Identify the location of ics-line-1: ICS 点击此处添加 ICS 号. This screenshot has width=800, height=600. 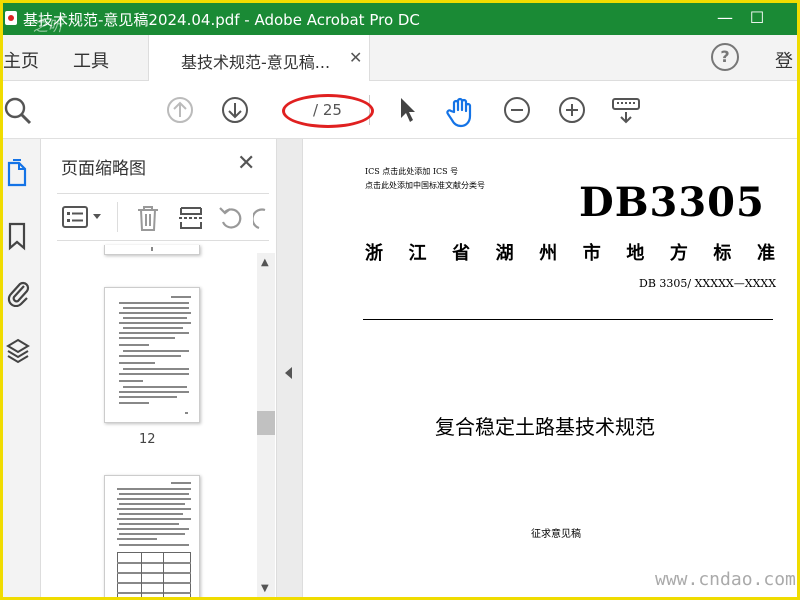
(412, 171).